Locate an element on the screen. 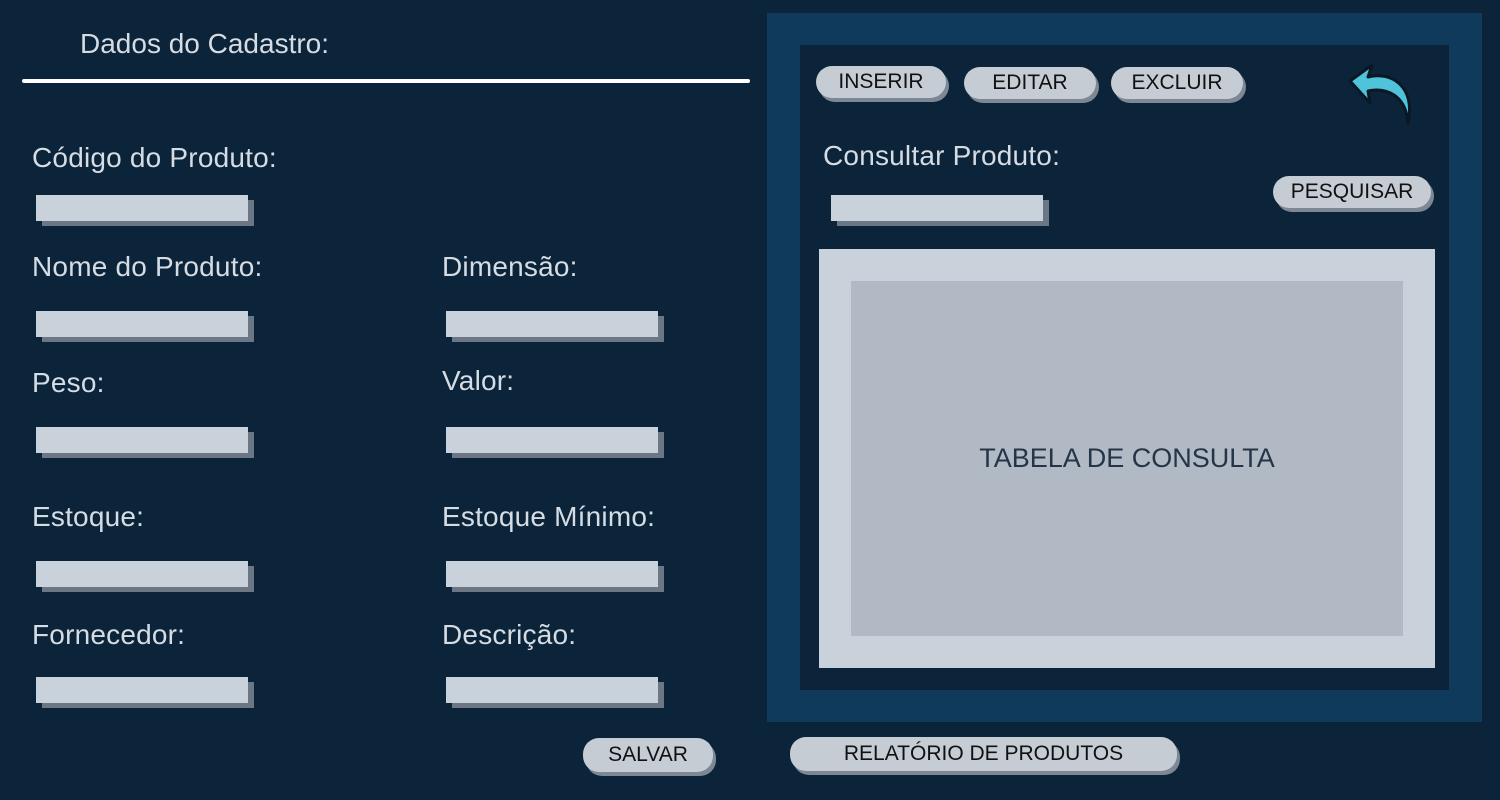 This screenshot has width=1500, height=800. valor-label: Valor: is located at coordinates (478, 380).